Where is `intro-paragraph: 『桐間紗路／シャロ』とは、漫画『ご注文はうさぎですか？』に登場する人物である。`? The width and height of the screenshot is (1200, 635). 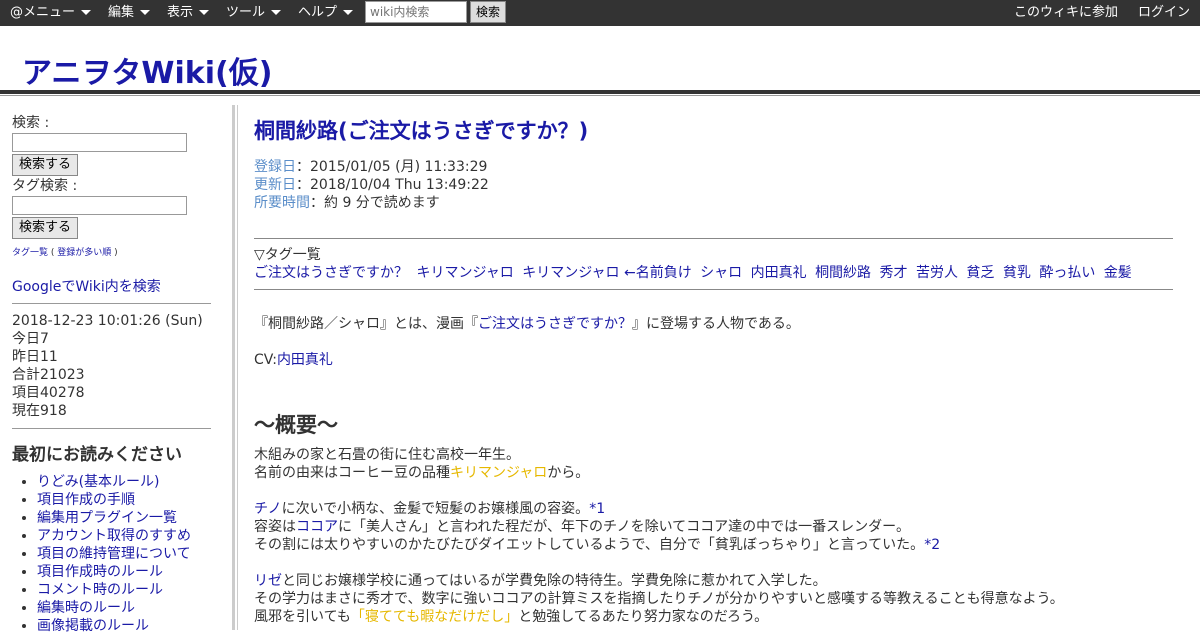 intro-paragraph: 『桐間紗路／シャロ』とは、漫画『ご注文はうさぎですか？』に登場する人物である。 is located at coordinates (714, 324).